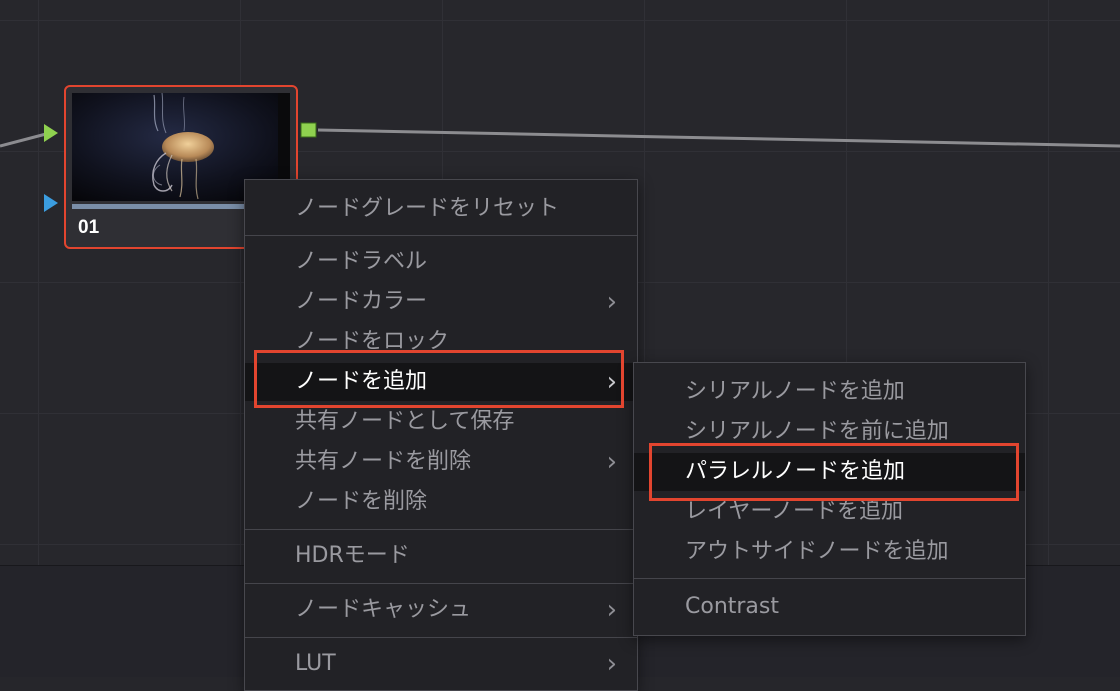 The image size is (1120, 691). What do you see at coordinates (361, 381) in the screenshot?
I see `menu-item-label: ノードを追加` at bounding box center [361, 381].